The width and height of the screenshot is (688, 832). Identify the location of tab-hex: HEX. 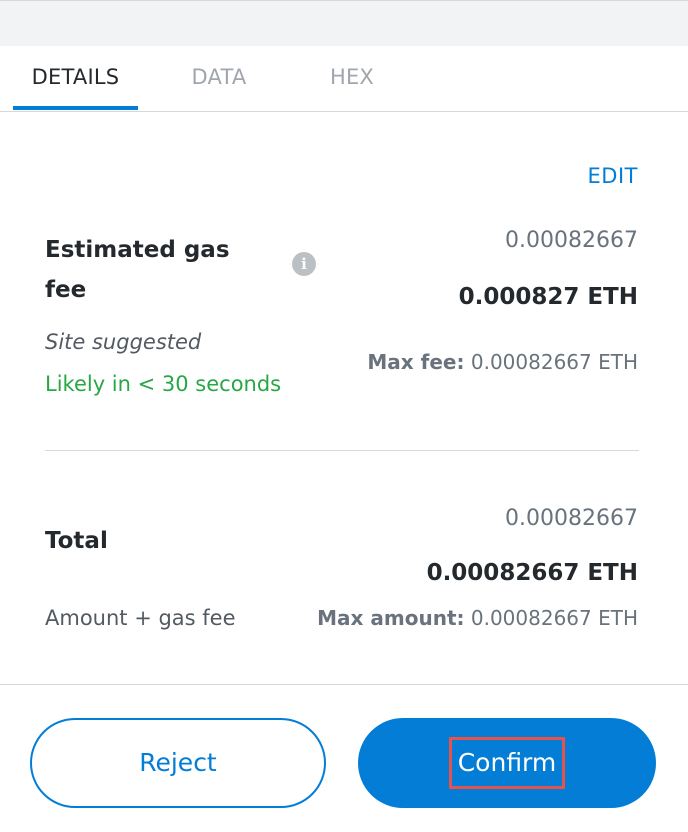
(352, 79).